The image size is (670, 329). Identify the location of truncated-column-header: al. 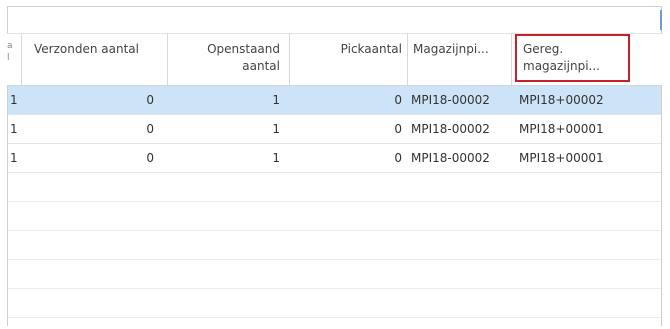
(10, 52).